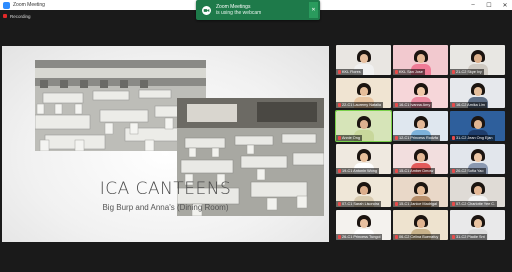  Describe the element at coordinates (417, 237) in the screenshot. I see `participant-name: 06-C2 Celina Buenafuy` at that location.